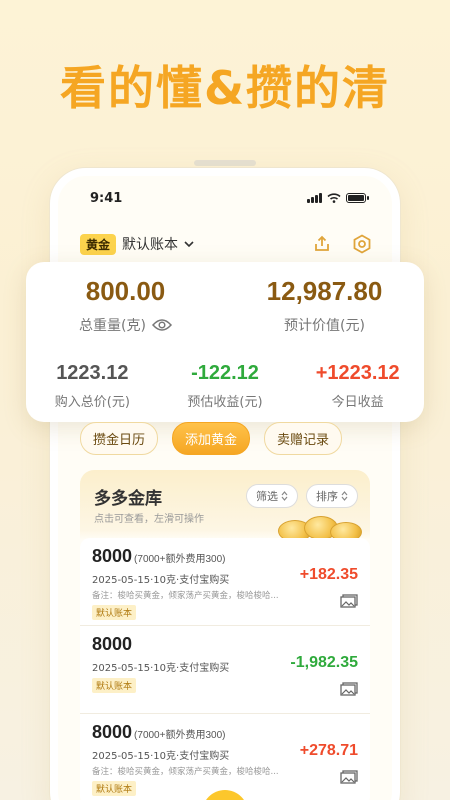 The height and width of the screenshot is (800, 450). What do you see at coordinates (119, 438) in the screenshot?
I see `tab-calendar: 攒金日历` at bounding box center [119, 438].